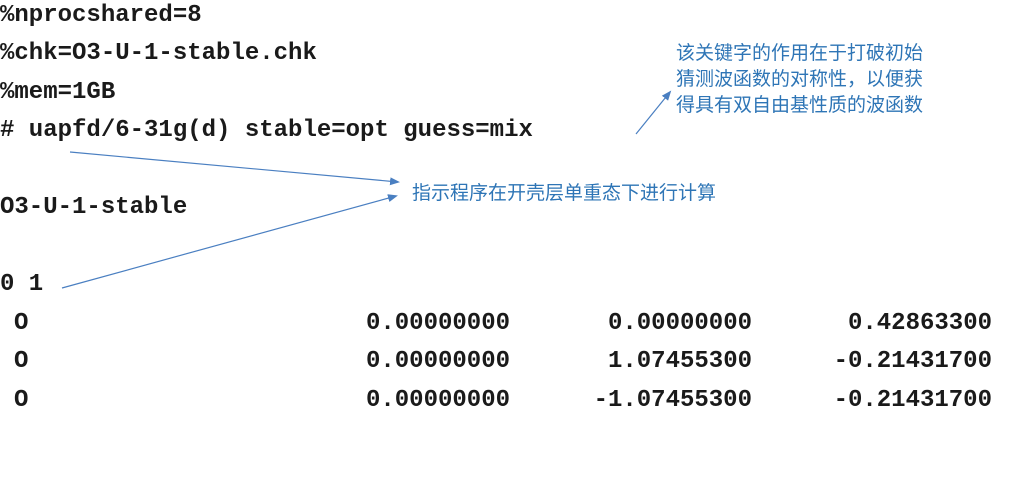  Describe the element at coordinates (800, 53) in the screenshot. I see `guess-mix-annotation-line-1: 该关键字的作用在于打破初始` at that location.